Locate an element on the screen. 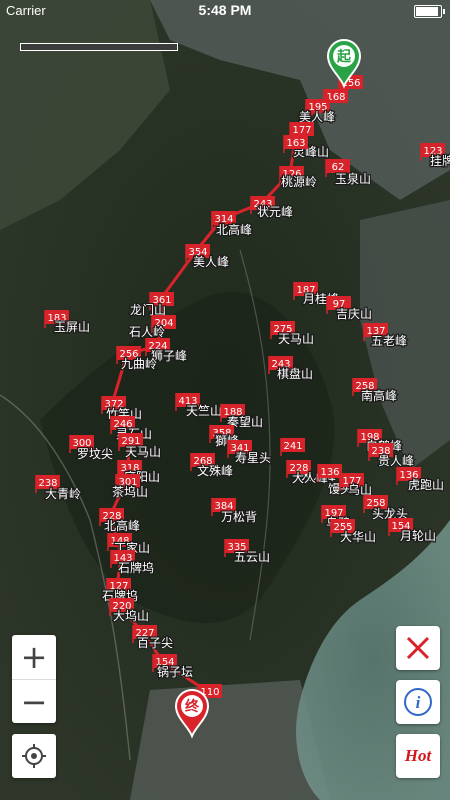  peak-name-label: 状元峰 is located at coordinates (275, 212).